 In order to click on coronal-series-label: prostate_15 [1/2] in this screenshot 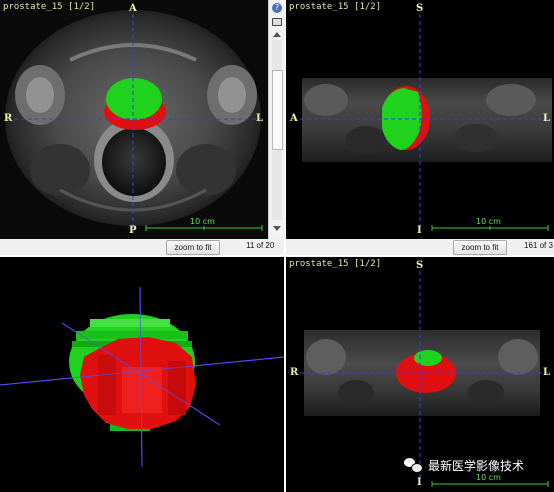, I will do `click(335, 264)`.